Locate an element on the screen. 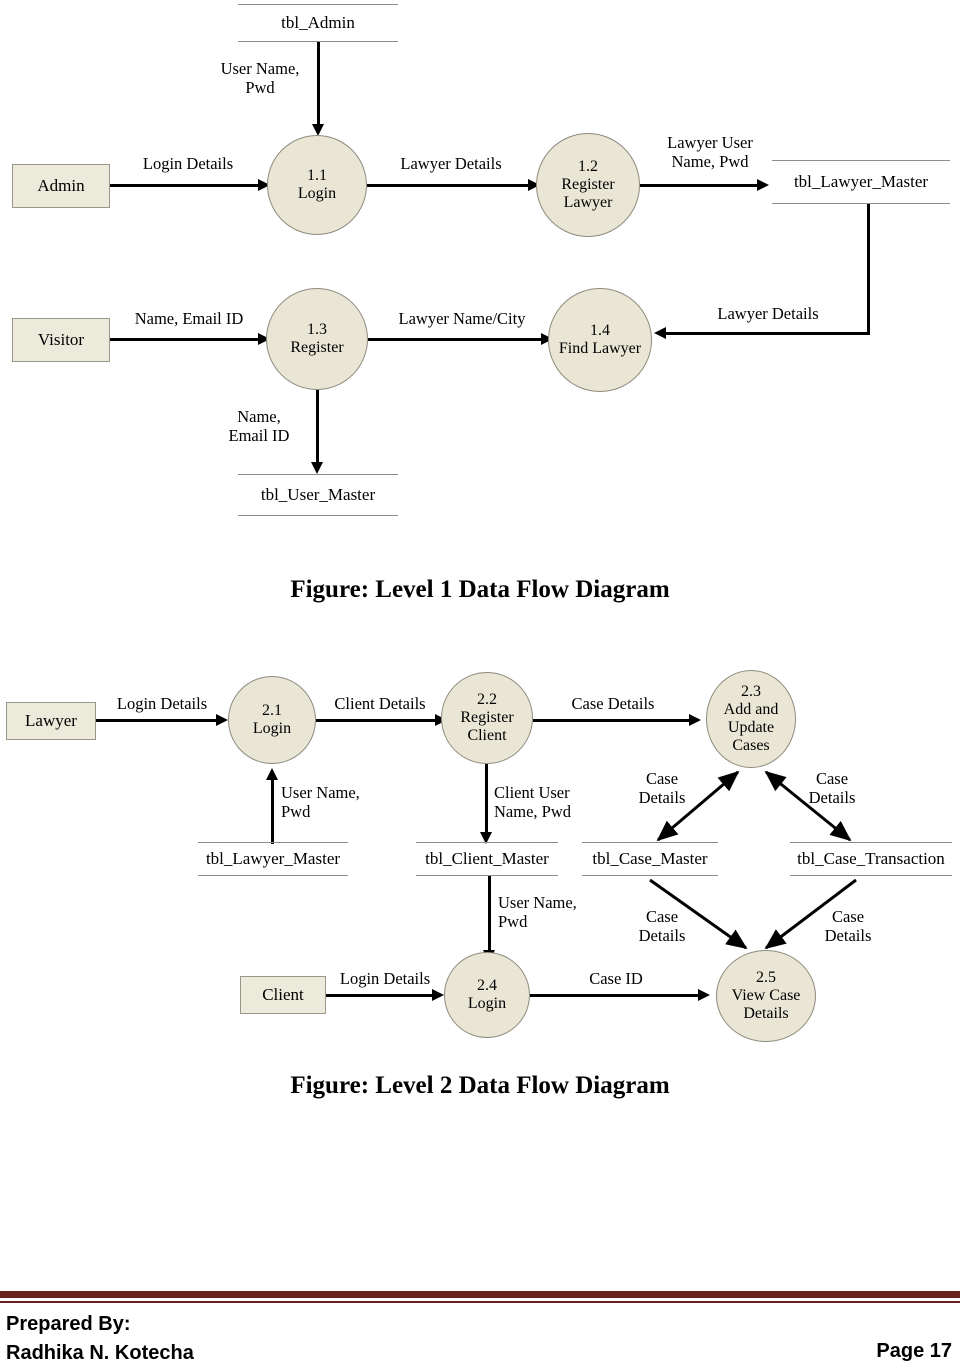 The image size is (960, 1368). footer-page-number: Page 17 is located at coordinates (914, 1351).